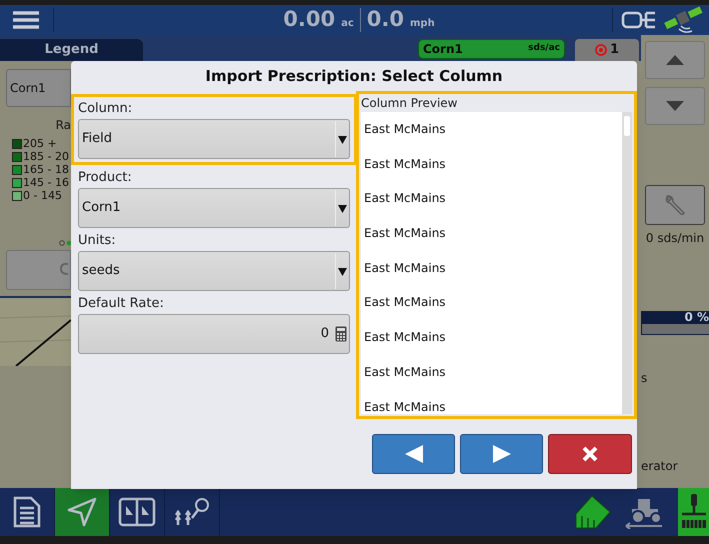  I want to click on right-triangle-icon, so click(501, 454).